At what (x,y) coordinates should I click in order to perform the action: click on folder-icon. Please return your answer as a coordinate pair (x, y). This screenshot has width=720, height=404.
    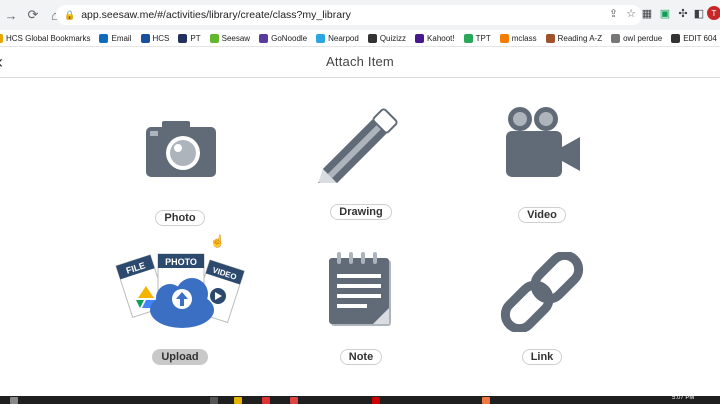
    Looking at the image, I should click on (238, 400).